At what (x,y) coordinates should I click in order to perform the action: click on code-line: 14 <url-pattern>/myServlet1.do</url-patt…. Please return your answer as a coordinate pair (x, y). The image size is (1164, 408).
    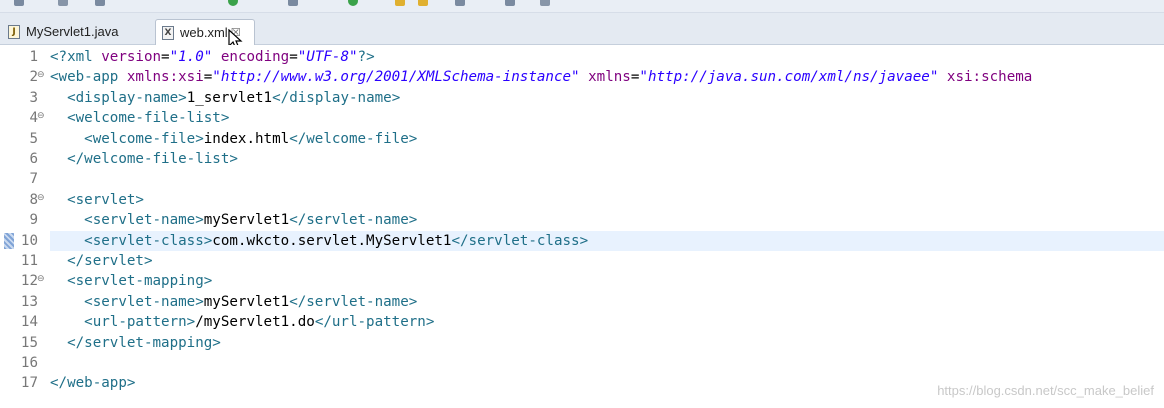
    Looking at the image, I should click on (582, 322).